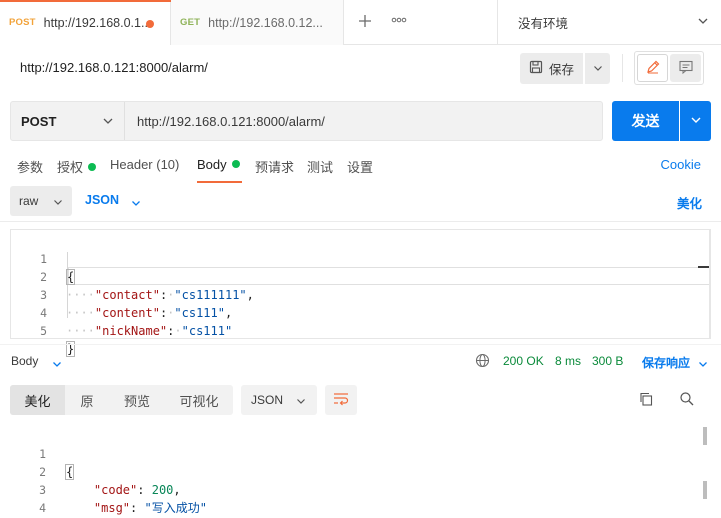  What do you see at coordinates (267, 400) in the screenshot?
I see `response-format-label: JSON` at bounding box center [267, 400].